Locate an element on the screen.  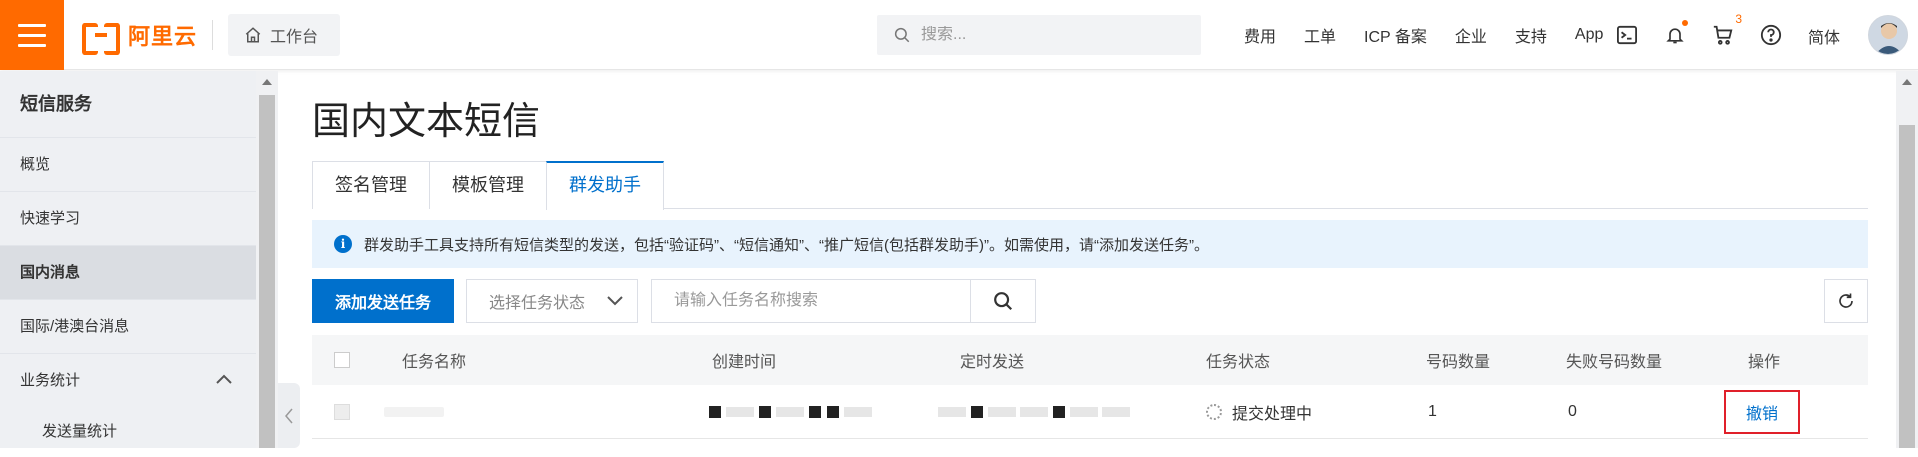
task-status-select: 选择任务状态 is located at coordinates (552, 301).